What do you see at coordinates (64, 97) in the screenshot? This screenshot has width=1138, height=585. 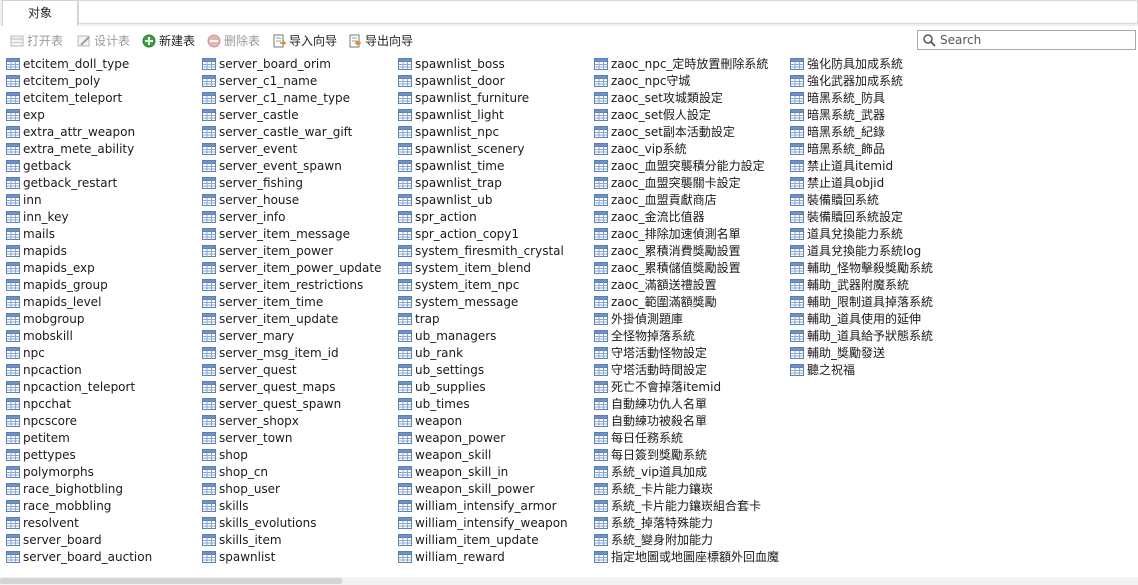 I see `table-list-item: etcitem_teleport` at bounding box center [64, 97].